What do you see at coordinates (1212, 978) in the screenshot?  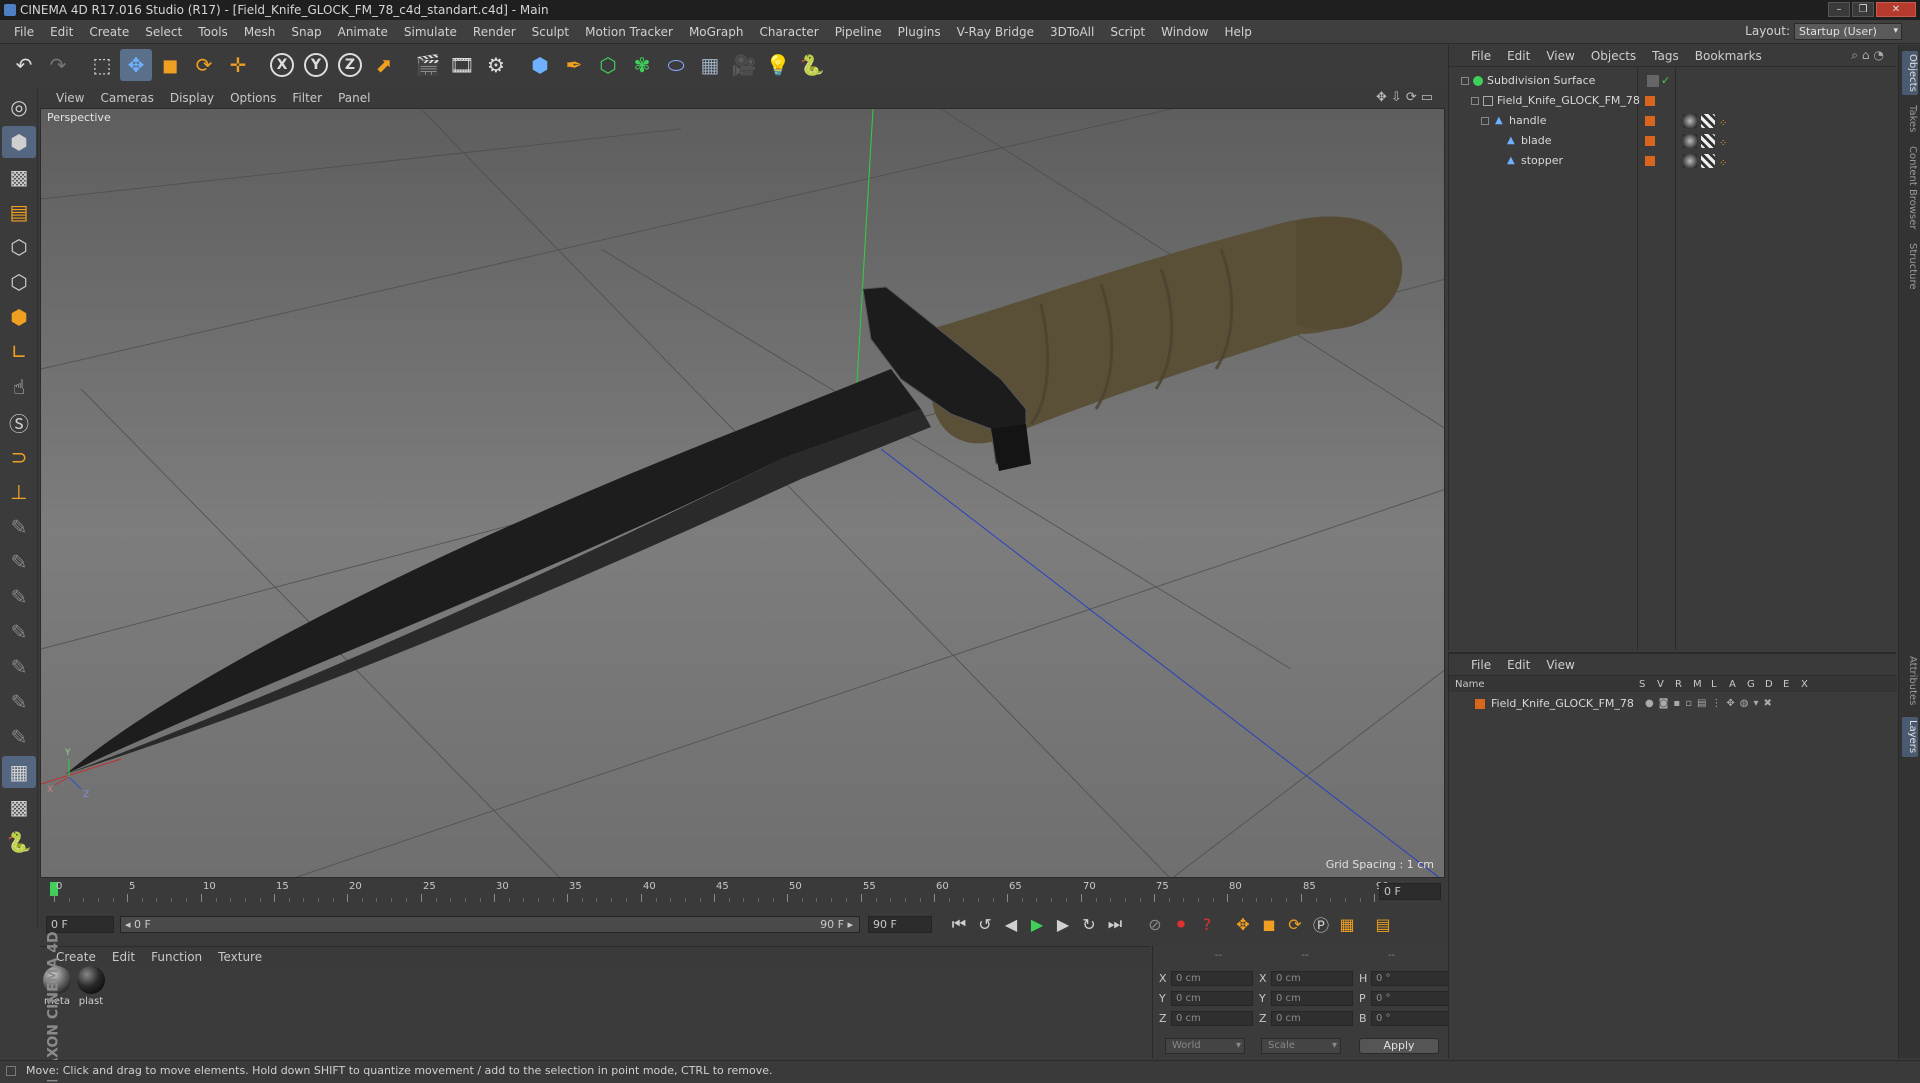 I see `pos-x-field: 0 cm` at bounding box center [1212, 978].